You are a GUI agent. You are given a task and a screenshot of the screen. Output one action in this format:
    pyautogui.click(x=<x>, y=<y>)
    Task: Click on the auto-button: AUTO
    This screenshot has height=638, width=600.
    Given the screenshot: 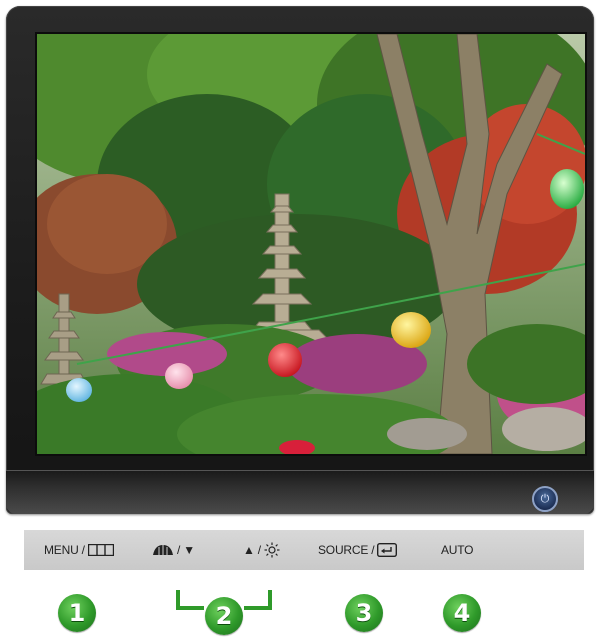 What is the action you would take?
    pyautogui.click(x=457, y=550)
    